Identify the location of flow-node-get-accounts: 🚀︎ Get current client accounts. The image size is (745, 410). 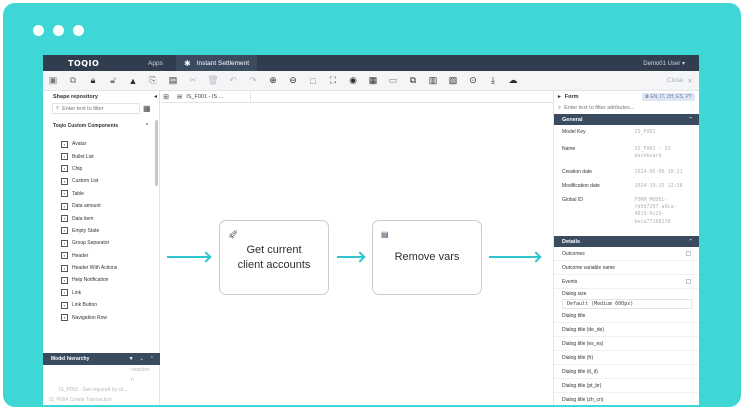
(274, 257).